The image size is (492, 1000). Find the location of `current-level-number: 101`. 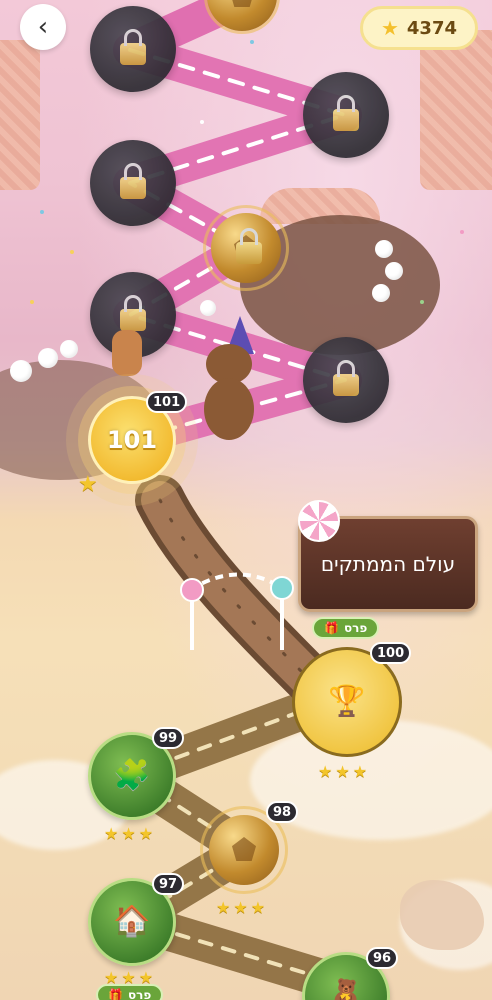

current-level-number: 101 is located at coordinates (132, 440).